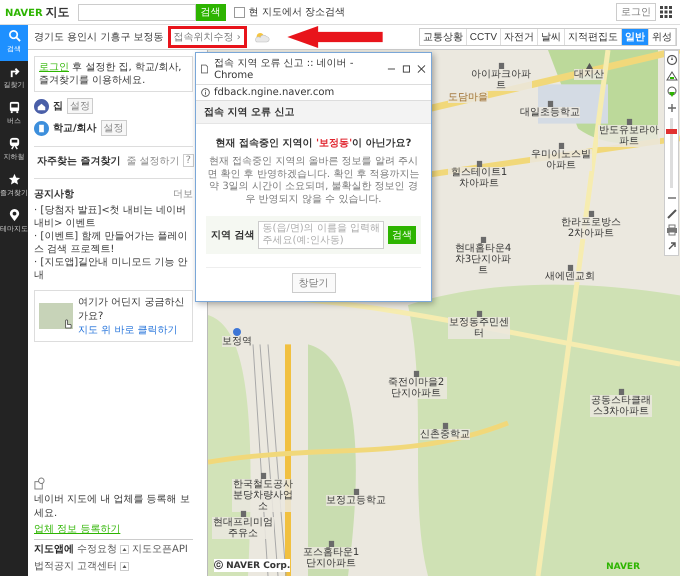  What do you see at coordinates (252, 565) in the screenshot?
I see `copyright-text: ⓒ NAVER Corp.` at bounding box center [252, 565].